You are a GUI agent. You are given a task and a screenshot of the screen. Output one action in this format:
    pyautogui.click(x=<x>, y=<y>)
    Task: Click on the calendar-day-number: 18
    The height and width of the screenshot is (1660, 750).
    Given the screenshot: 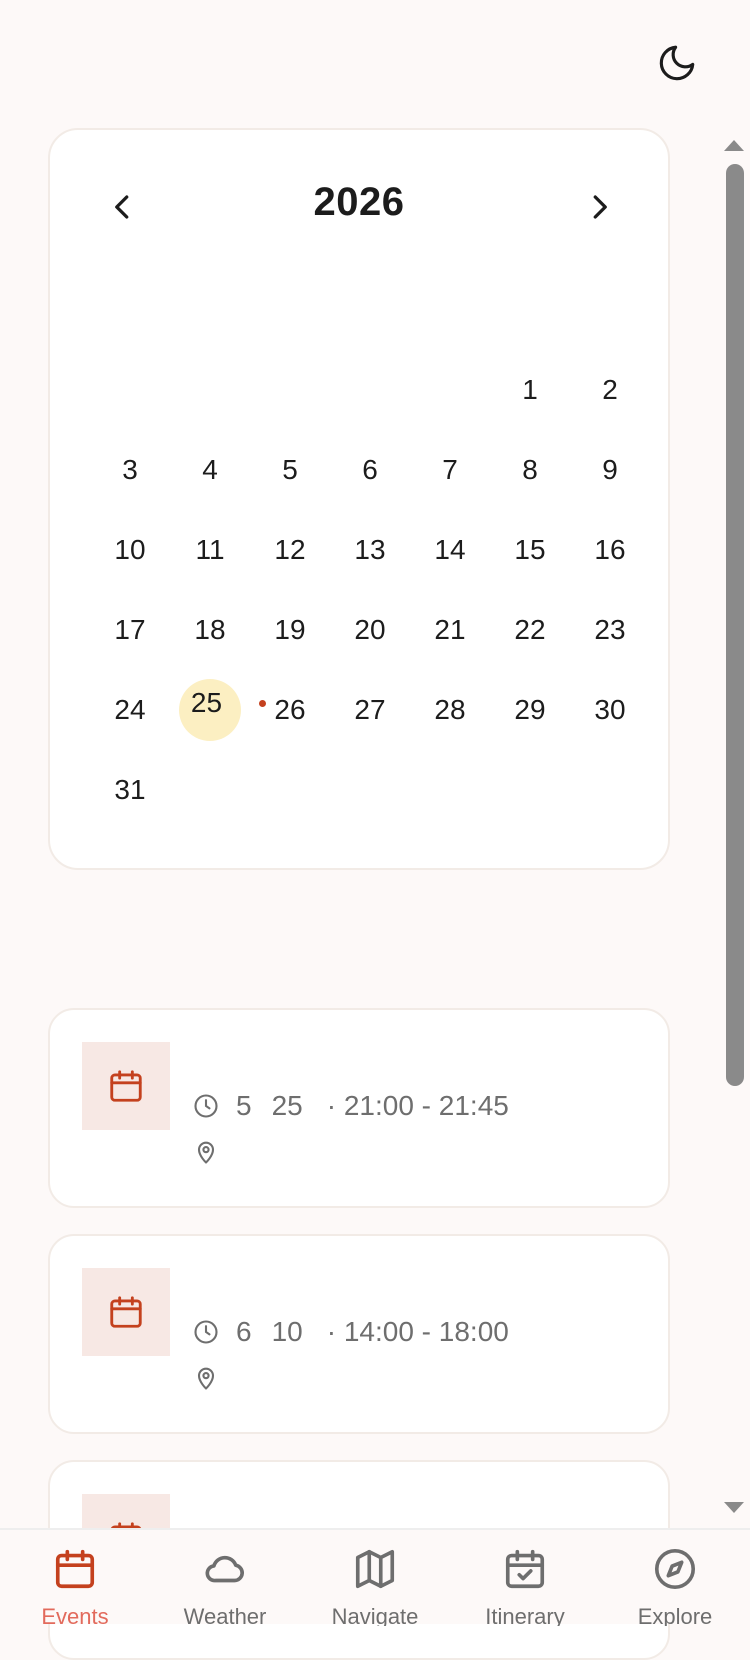 What is the action you would take?
    pyautogui.click(x=210, y=629)
    